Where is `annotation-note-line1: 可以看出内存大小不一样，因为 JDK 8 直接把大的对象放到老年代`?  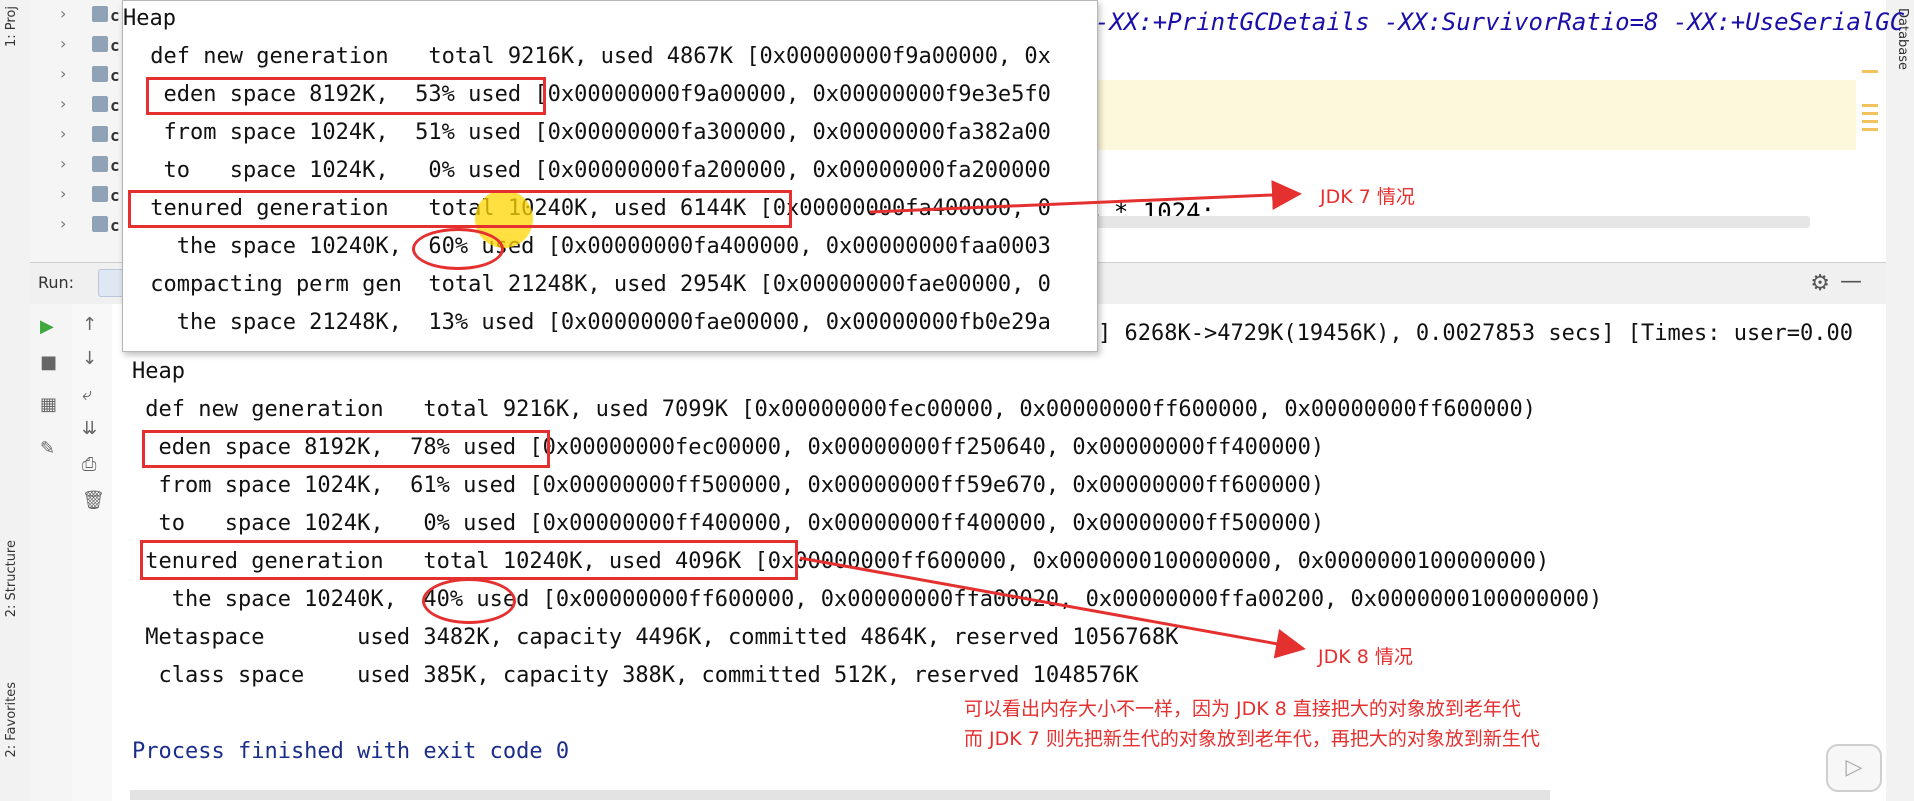
annotation-note-line1: 可以看出内存大小不一样，因为 JDK 8 直接把大的对象放到老年代 is located at coordinates (1242, 709).